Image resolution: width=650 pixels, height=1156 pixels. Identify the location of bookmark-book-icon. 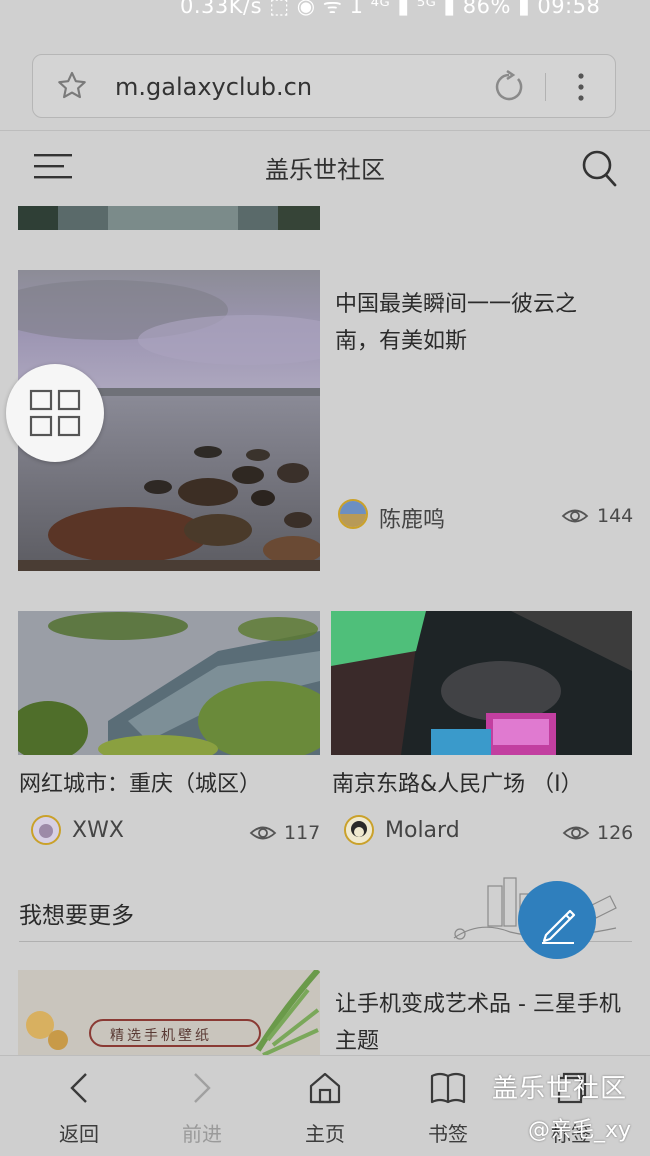
(448, 1088).